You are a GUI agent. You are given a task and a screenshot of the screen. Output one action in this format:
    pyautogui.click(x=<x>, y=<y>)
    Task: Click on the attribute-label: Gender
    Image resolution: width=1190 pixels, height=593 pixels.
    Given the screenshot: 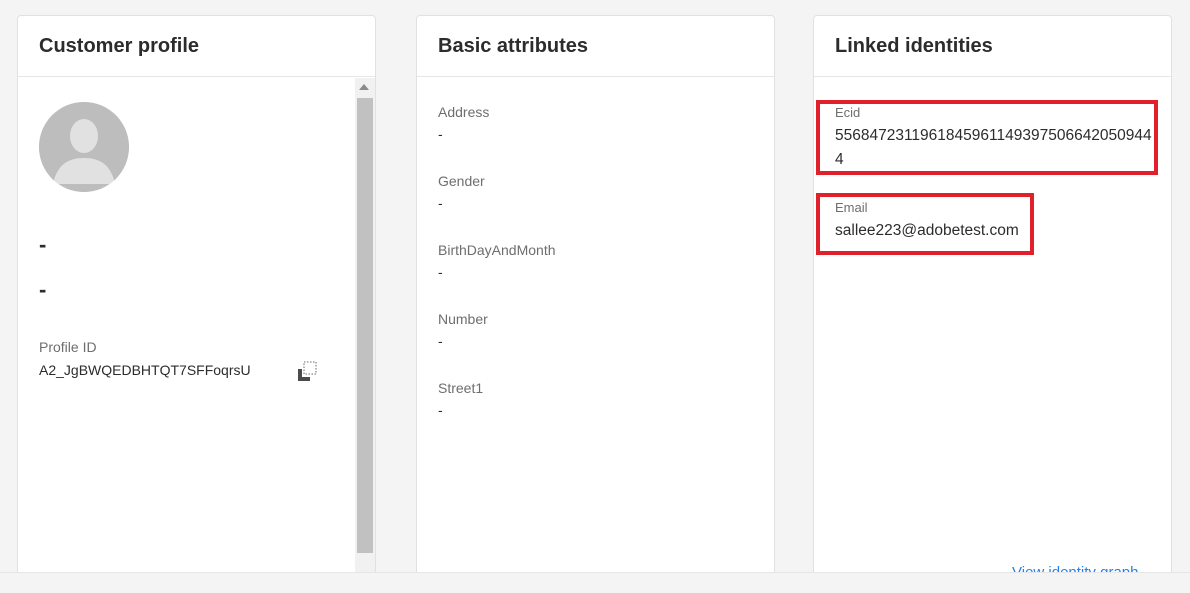 What is the action you would take?
    pyautogui.click(x=461, y=181)
    